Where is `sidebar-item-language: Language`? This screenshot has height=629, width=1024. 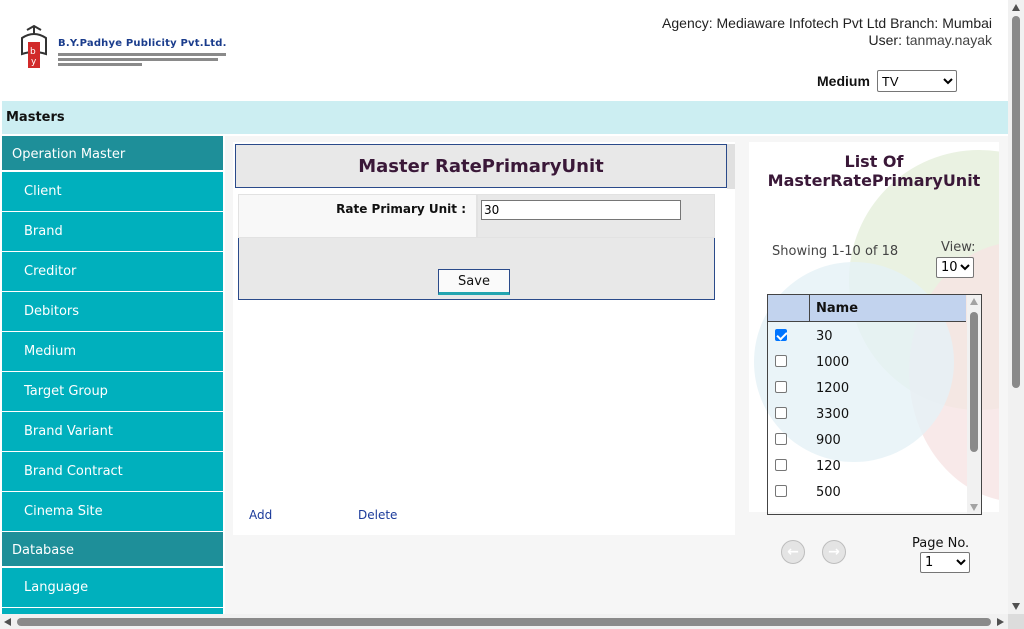 sidebar-item-language: Language is located at coordinates (112, 588).